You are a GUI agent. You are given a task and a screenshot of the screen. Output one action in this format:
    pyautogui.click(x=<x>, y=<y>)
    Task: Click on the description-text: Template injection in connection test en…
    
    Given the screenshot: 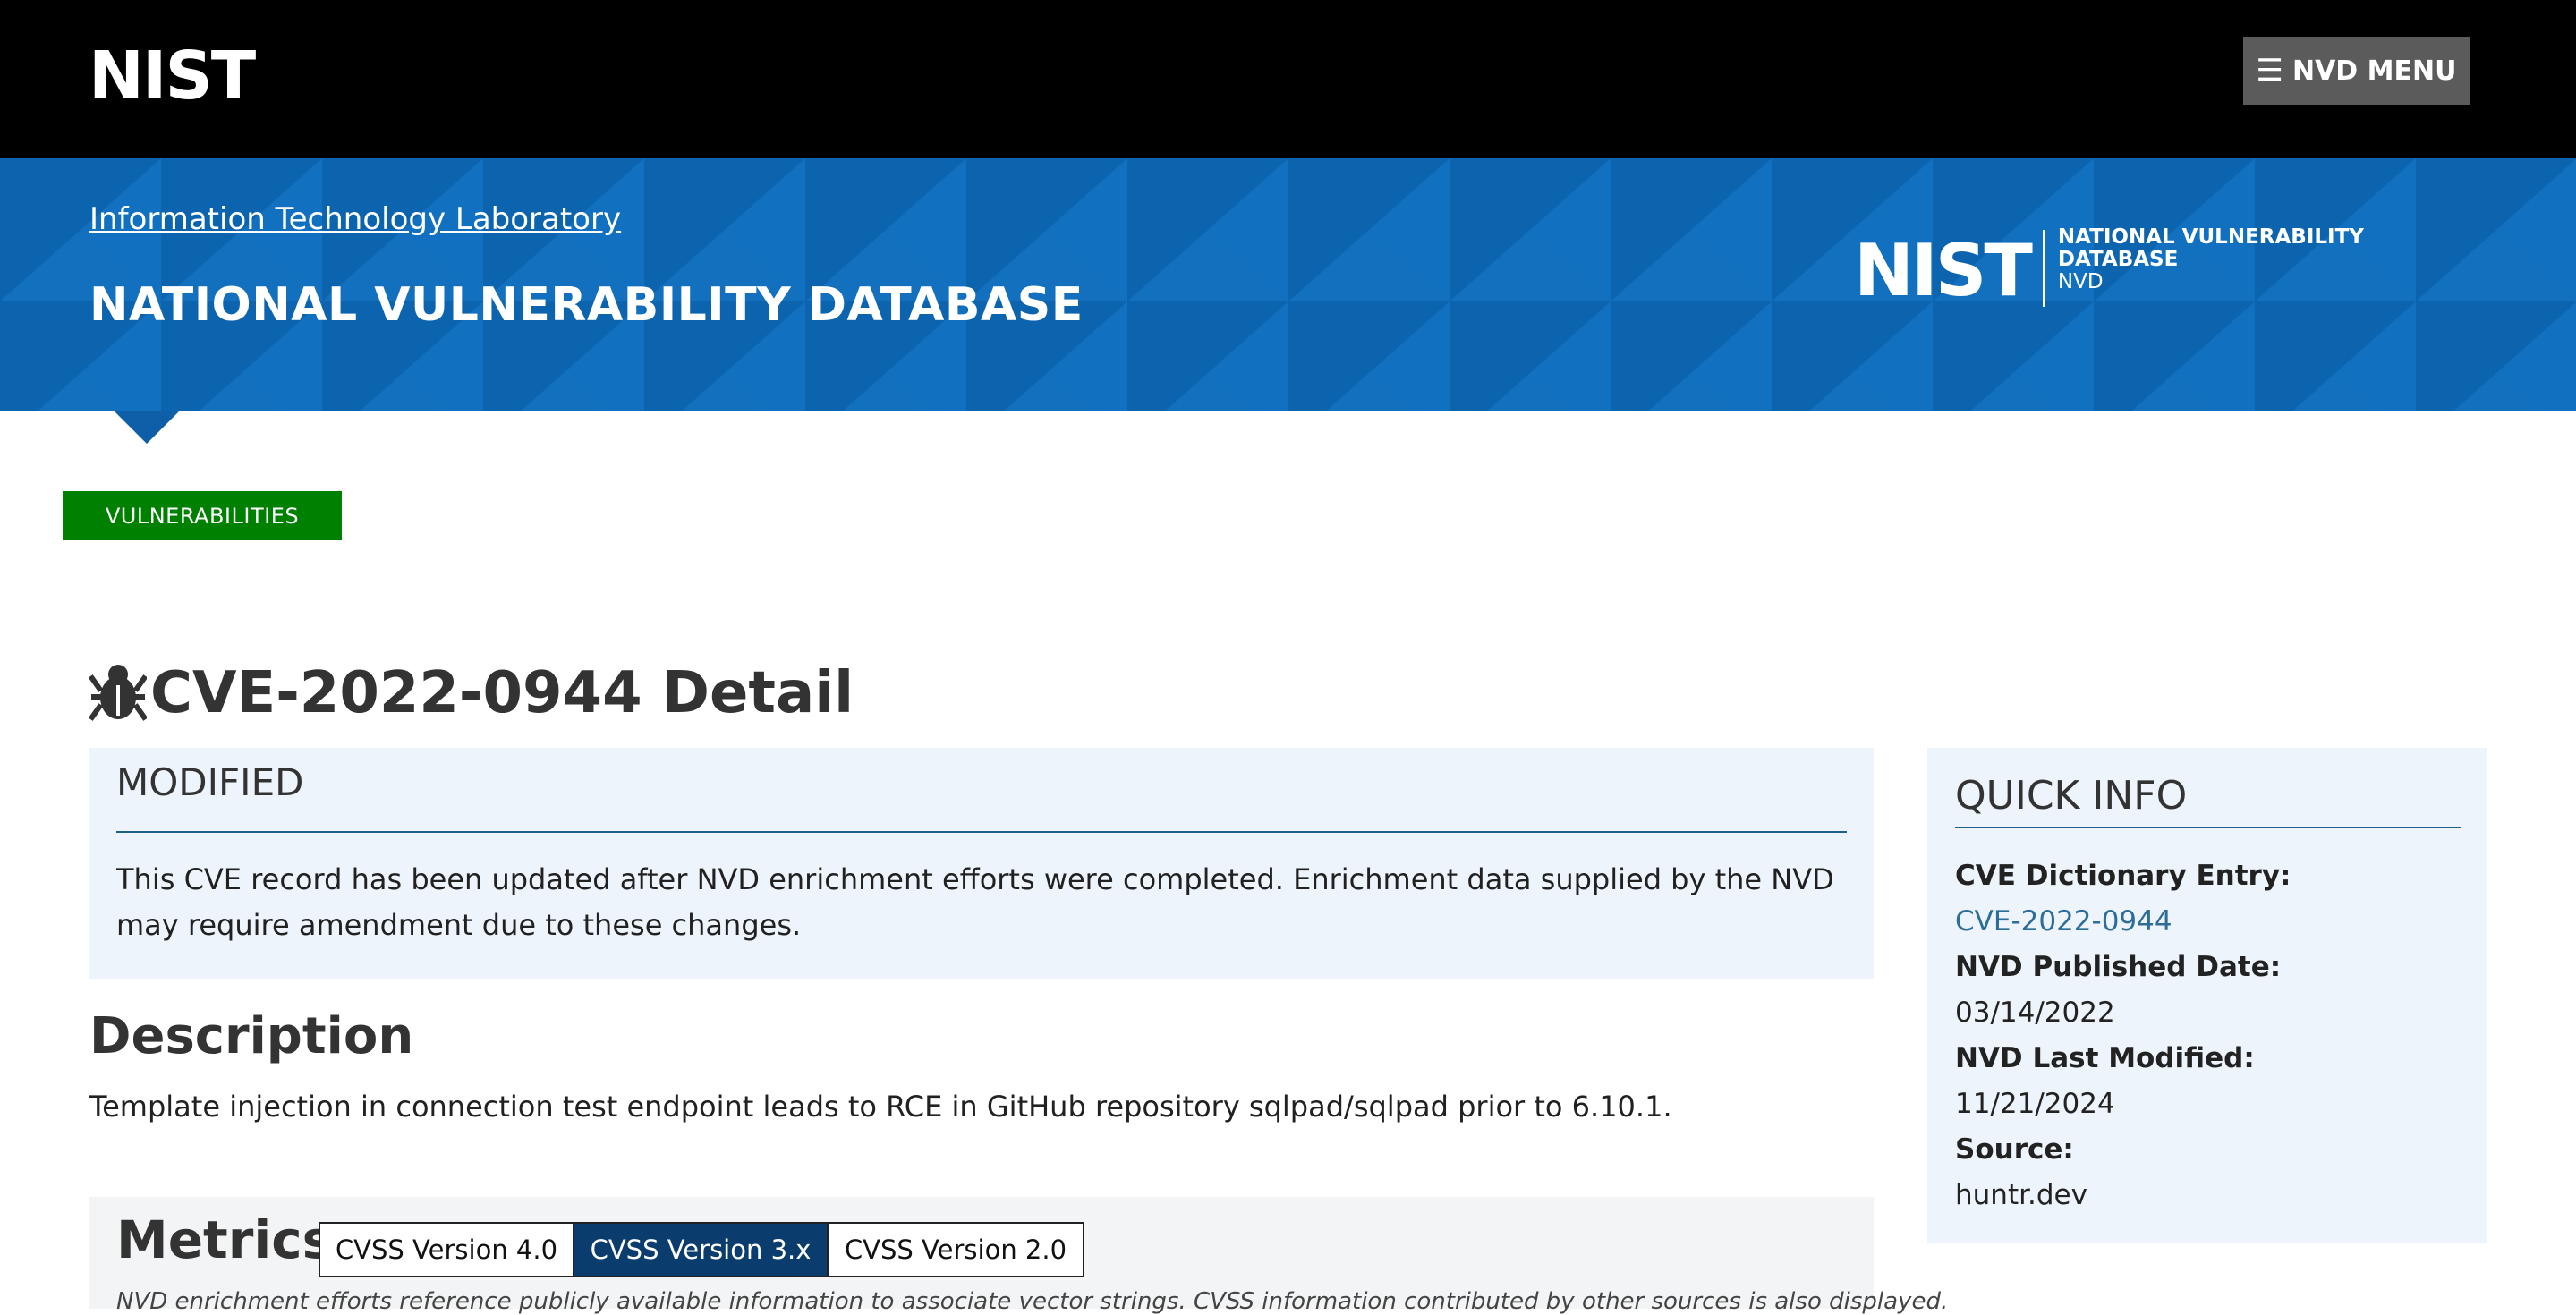 What is the action you would take?
    pyautogui.click(x=880, y=1107)
    